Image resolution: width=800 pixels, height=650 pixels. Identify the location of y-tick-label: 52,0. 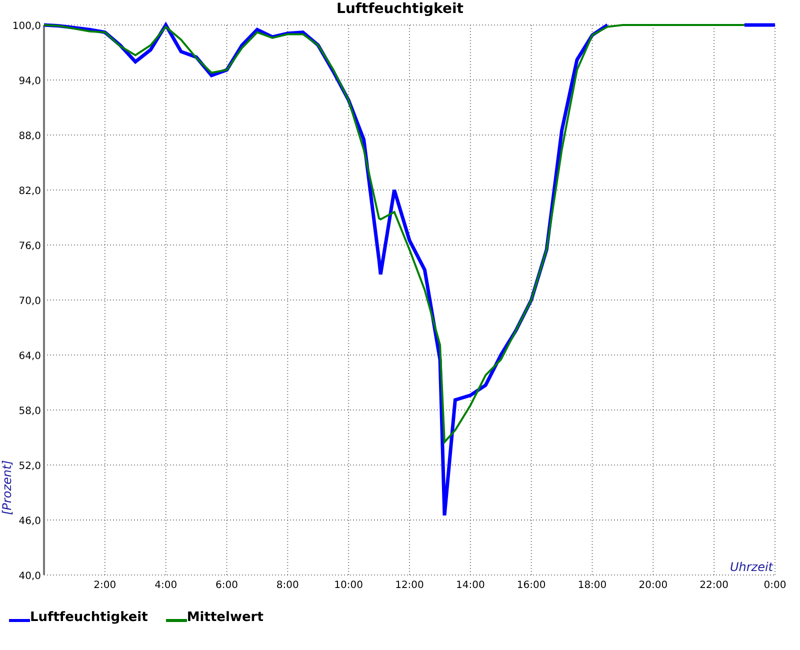
(29, 466).